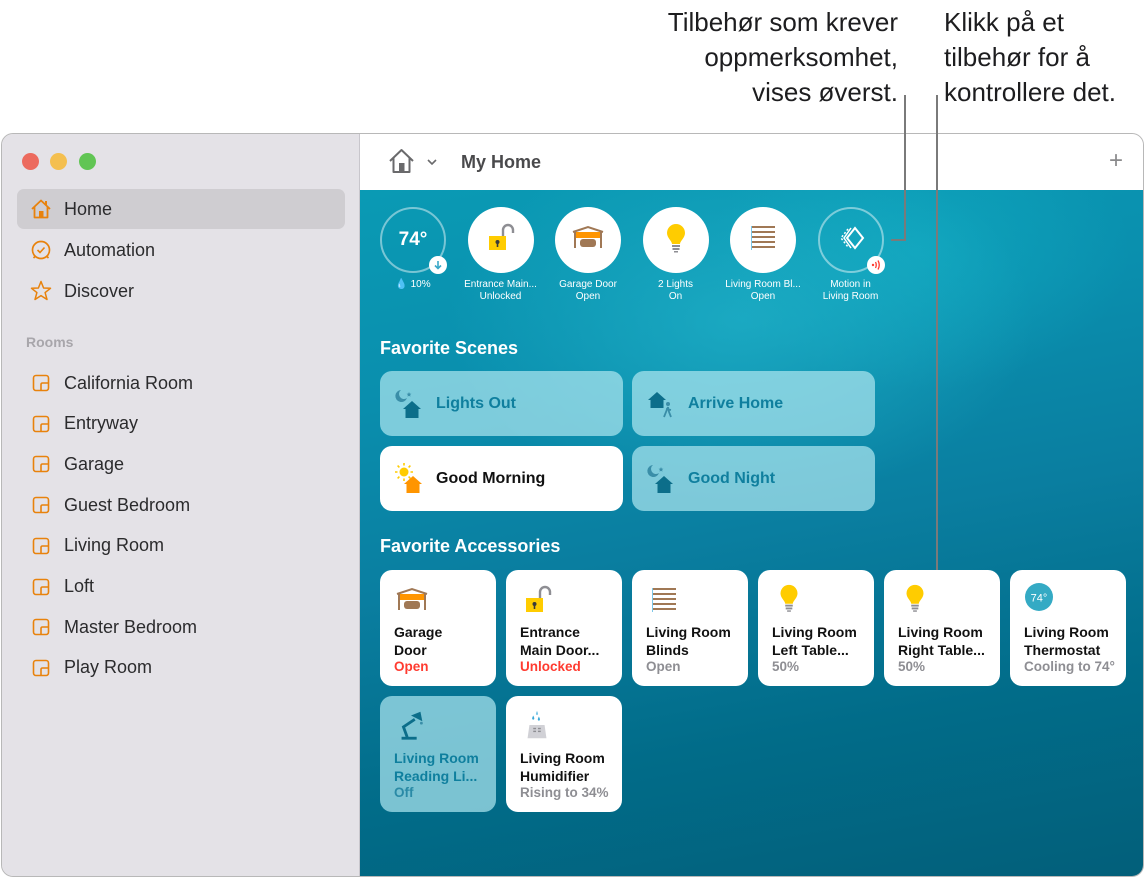 The width and height of the screenshot is (1144, 878). Describe the element at coordinates (676, 240) in the screenshot. I see `lights-icon` at that location.